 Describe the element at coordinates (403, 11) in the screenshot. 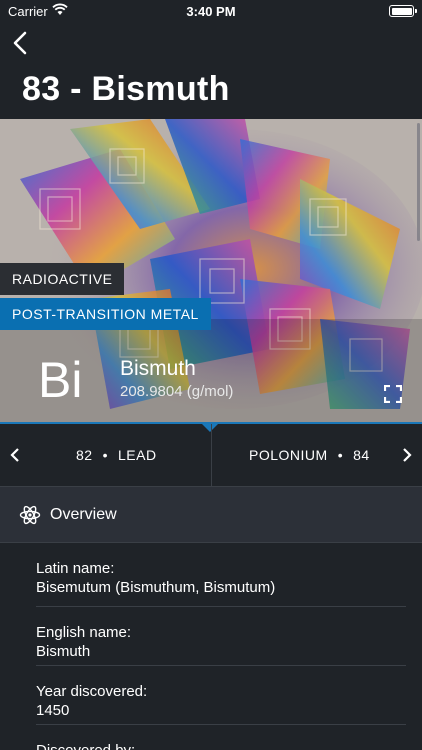

I see `battery-icon` at that location.